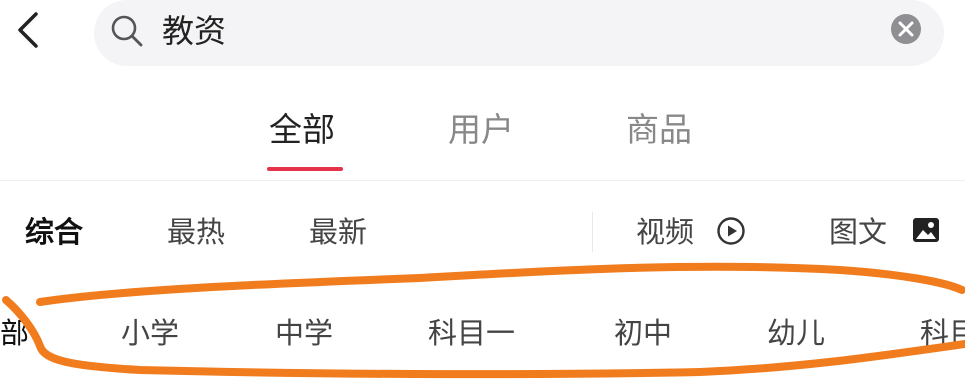  What do you see at coordinates (942, 333) in the screenshot?
I see `chip-item: 科目` at bounding box center [942, 333].